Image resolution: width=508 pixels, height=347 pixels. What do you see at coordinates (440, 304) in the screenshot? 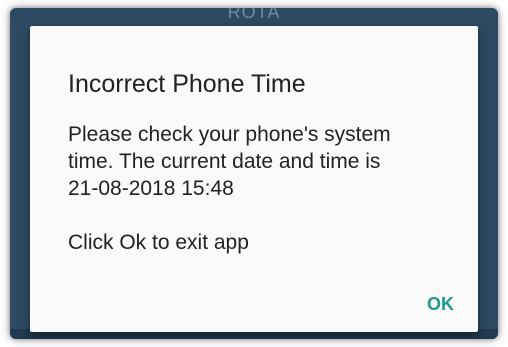
I see `ok-button: OK` at bounding box center [440, 304].